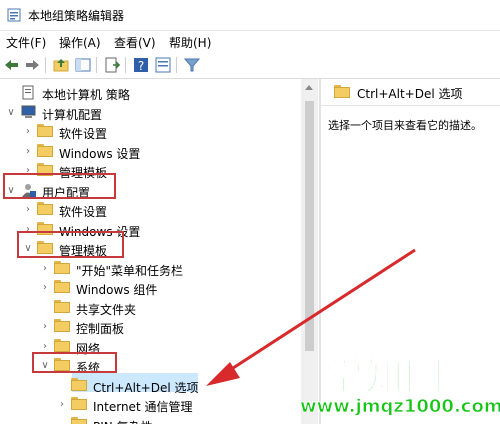  Describe the element at coordinates (250, 15) in the screenshot. I see `title-bar: 本地组策略编辑器` at that location.